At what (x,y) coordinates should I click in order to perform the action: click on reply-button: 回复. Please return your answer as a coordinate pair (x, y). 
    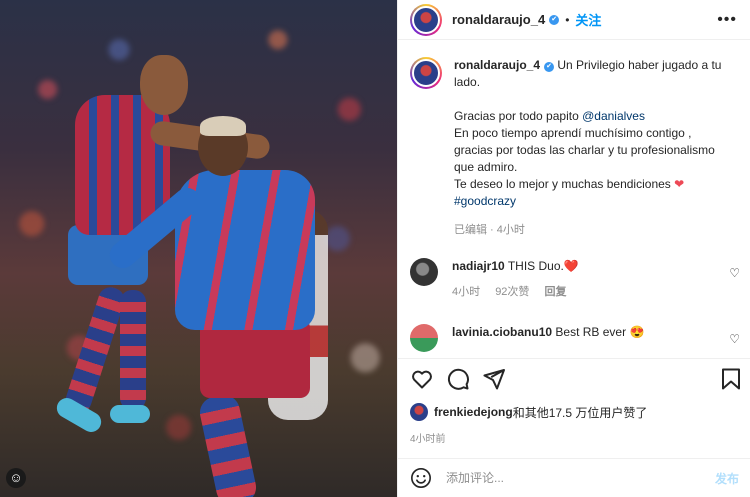
    Looking at the image, I should click on (556, 292).